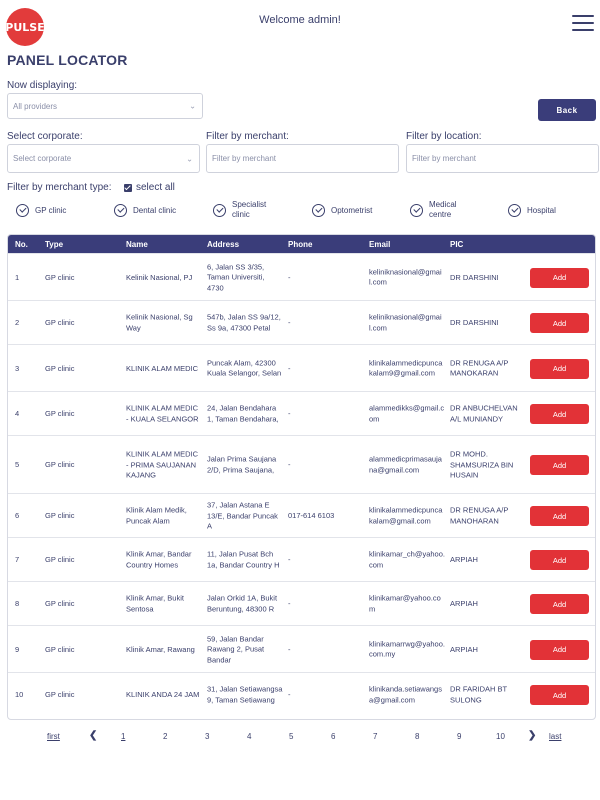  Describe the element at coordinates (405, 464) in the screenshot. I see `cell-email: alammedicprimasaujana@gmail.com` at that location.